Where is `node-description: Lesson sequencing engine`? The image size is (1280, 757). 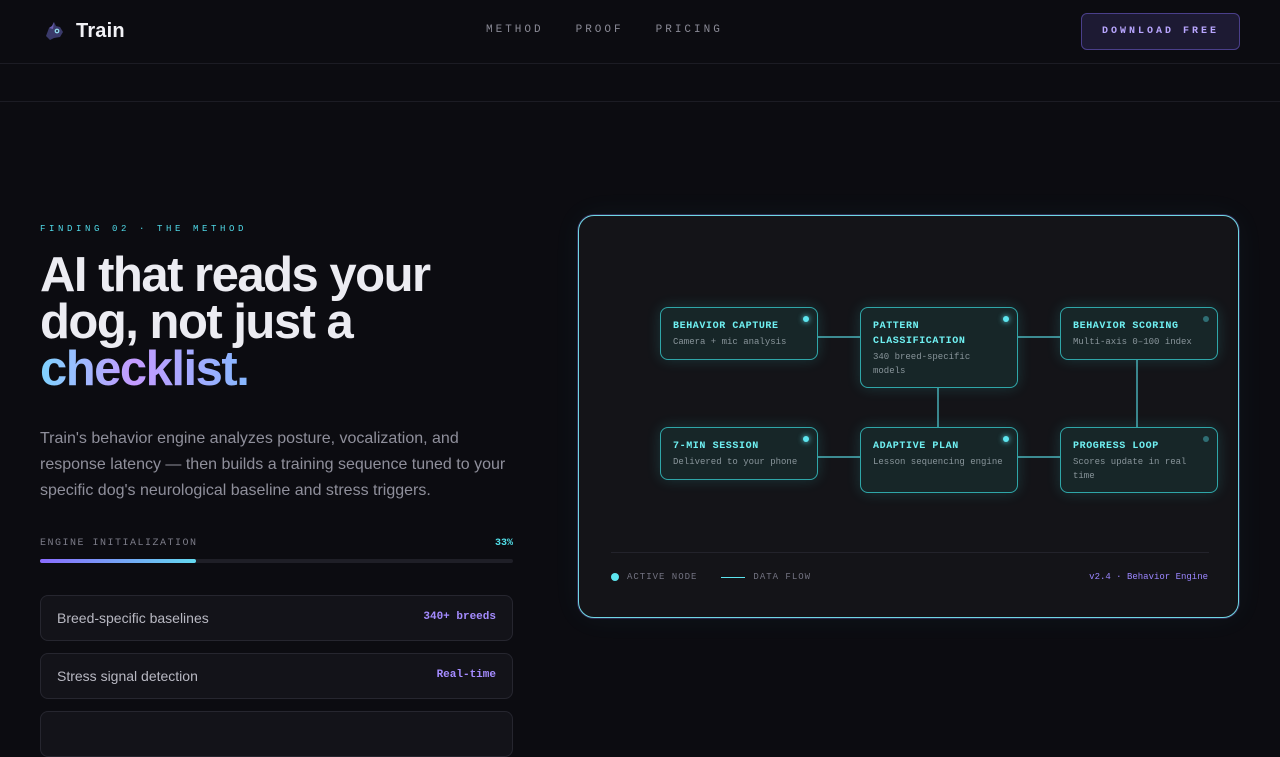 node-description: Lesson sequencing engine is located at coordinates (938, 462).